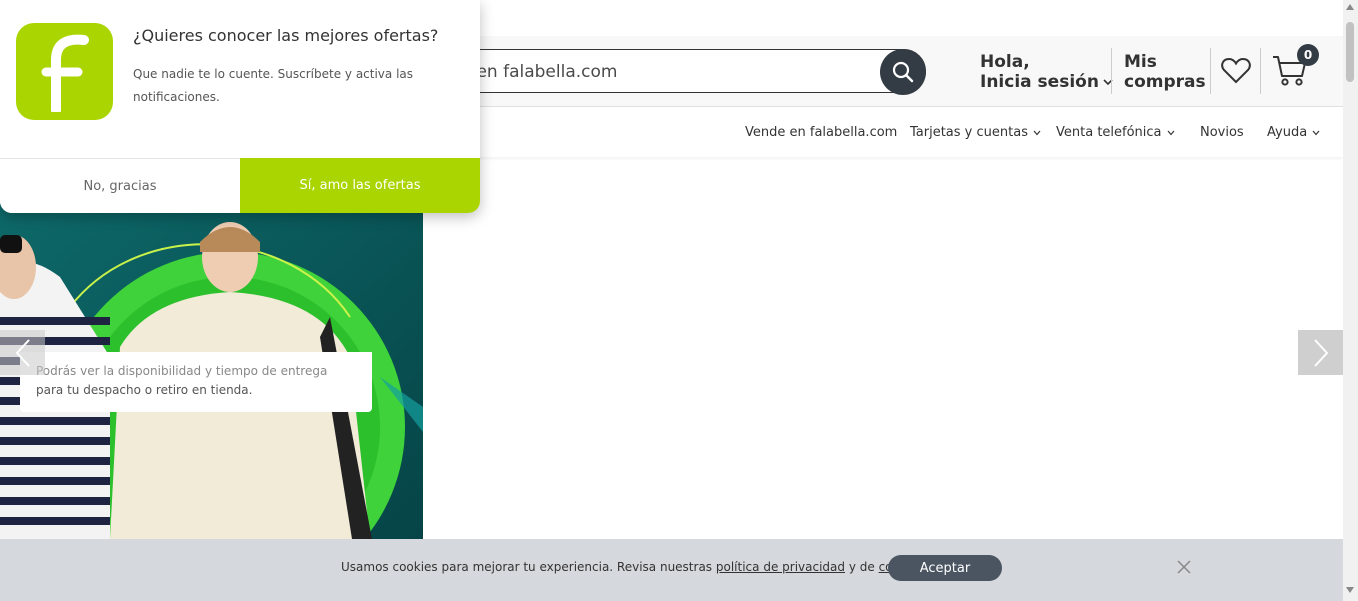 The height and width of the screenshot is (601, 1358). Describe the element at coordinates (1039, 82) in the screenshot. I see `login-action: Inicia sesión` at that location.